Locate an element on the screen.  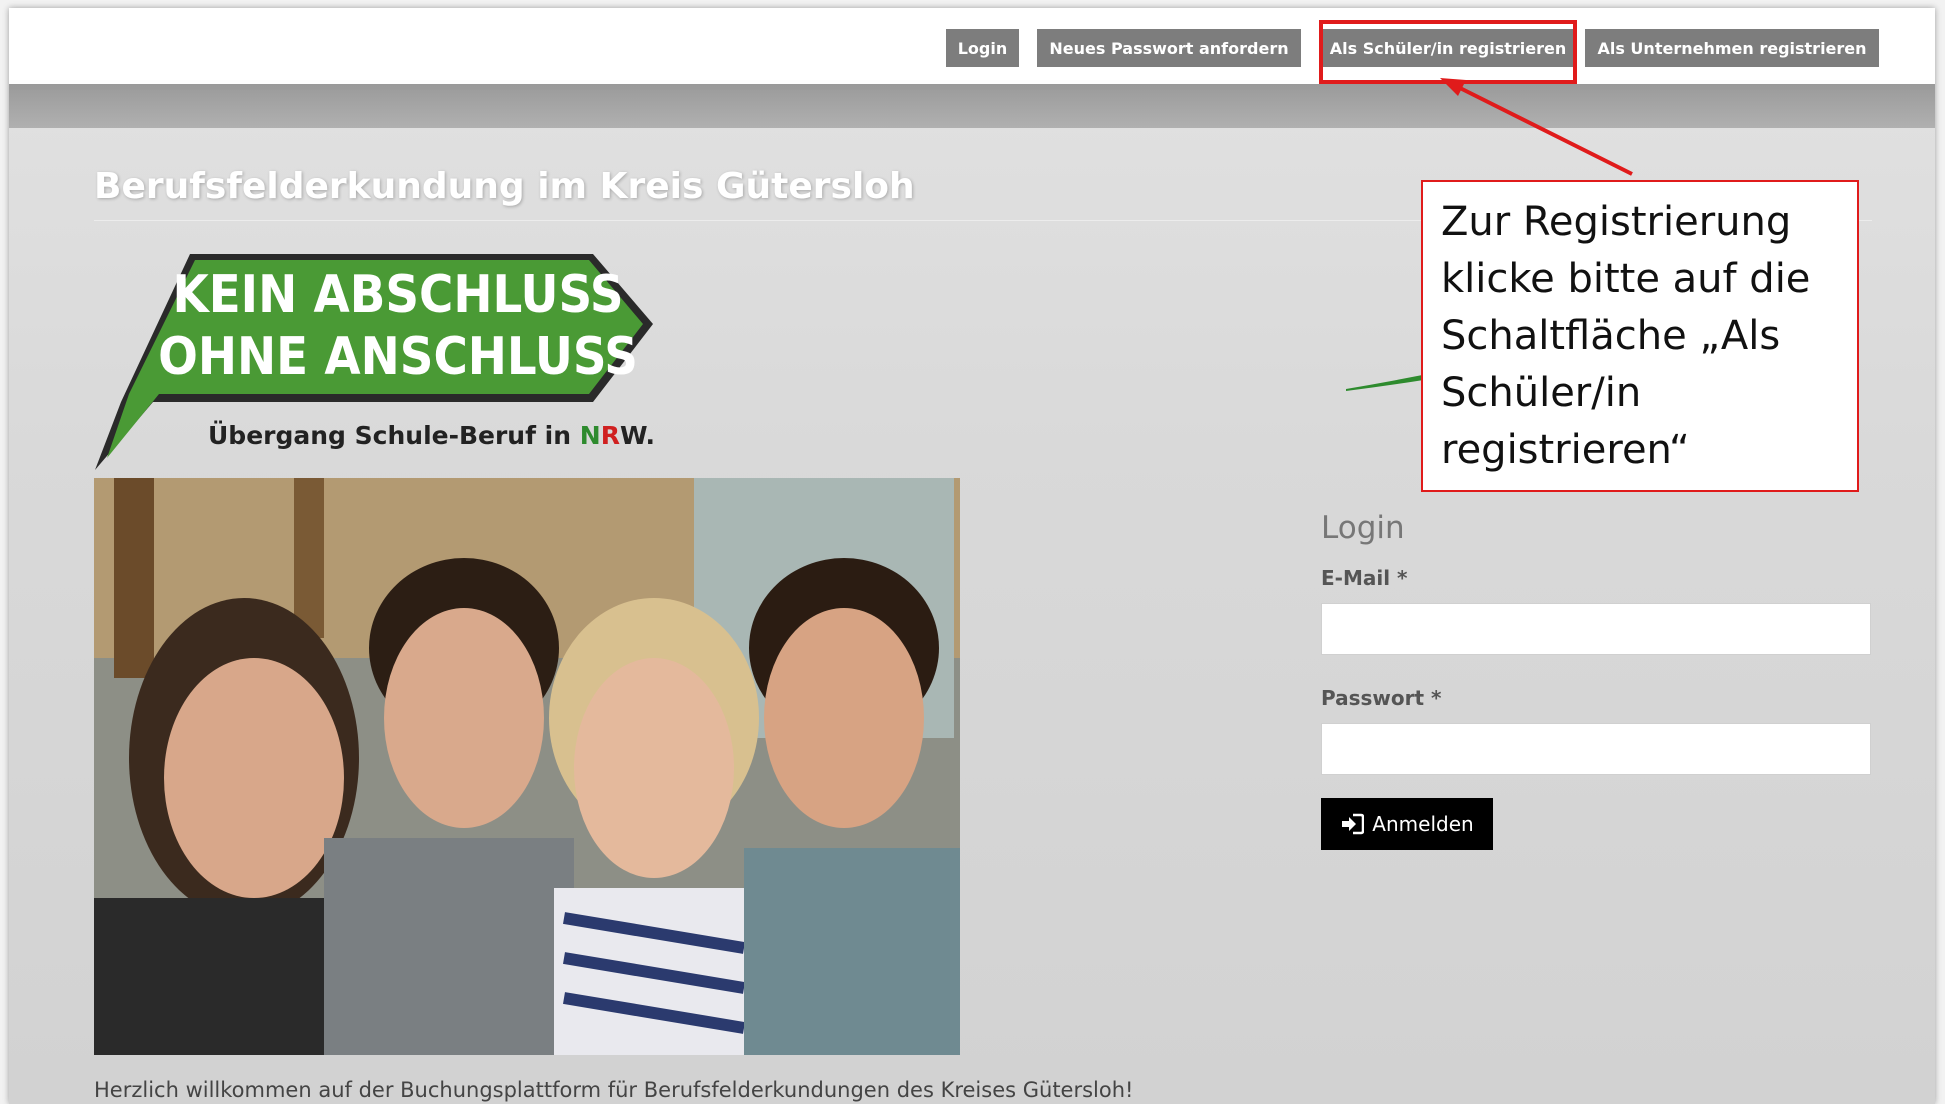
page-title: Berufsfelderkundung im Kreis Gütersloh is located at coordinates (504, 186).